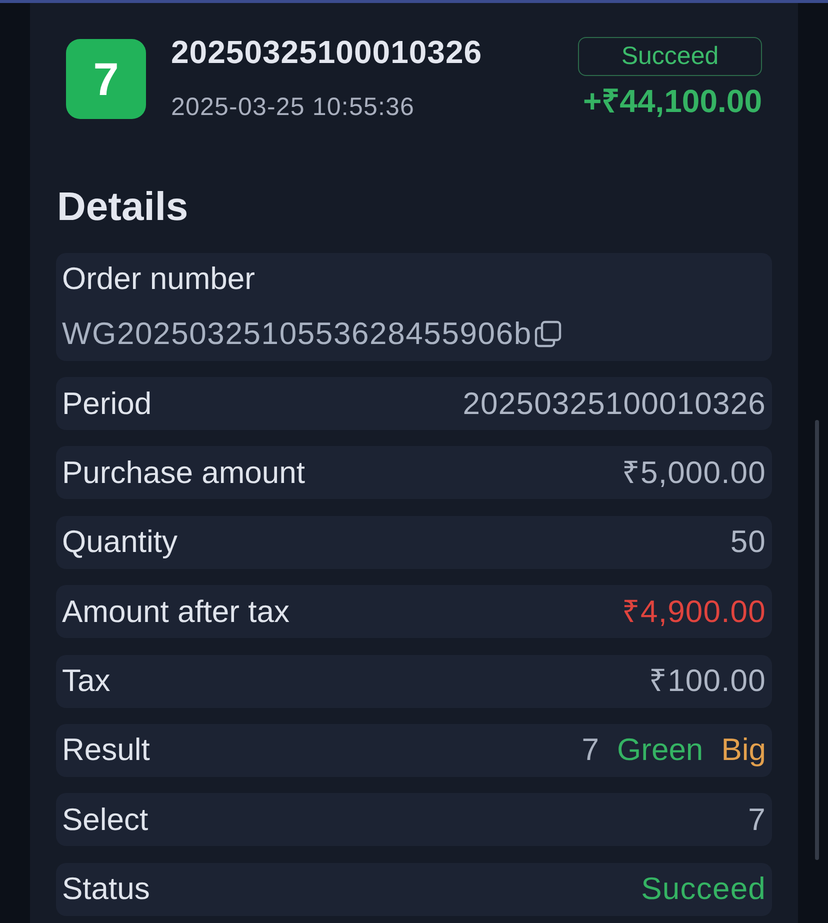 The width and height of the screenshot is (828, 923). What do you see at coordinates (326, 52) in the screenshot?
I see `period-number: 20250325100010326` at bounding box center [326, 52].